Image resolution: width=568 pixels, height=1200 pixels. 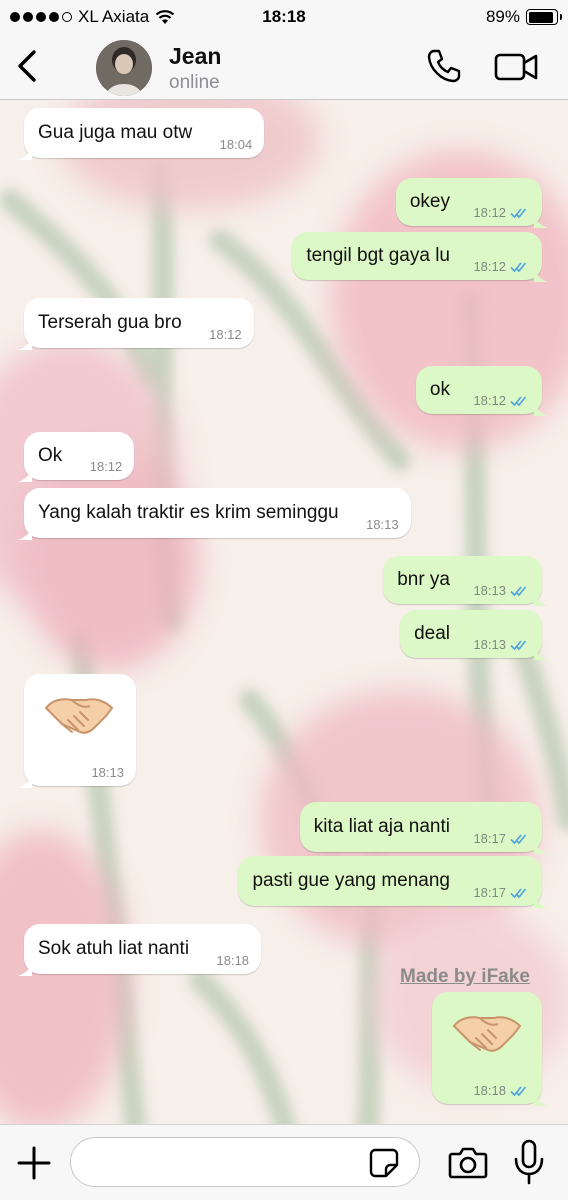 I want to click on incoming-message: Terserah gua bro 18:12, so click(x=136, y=324).